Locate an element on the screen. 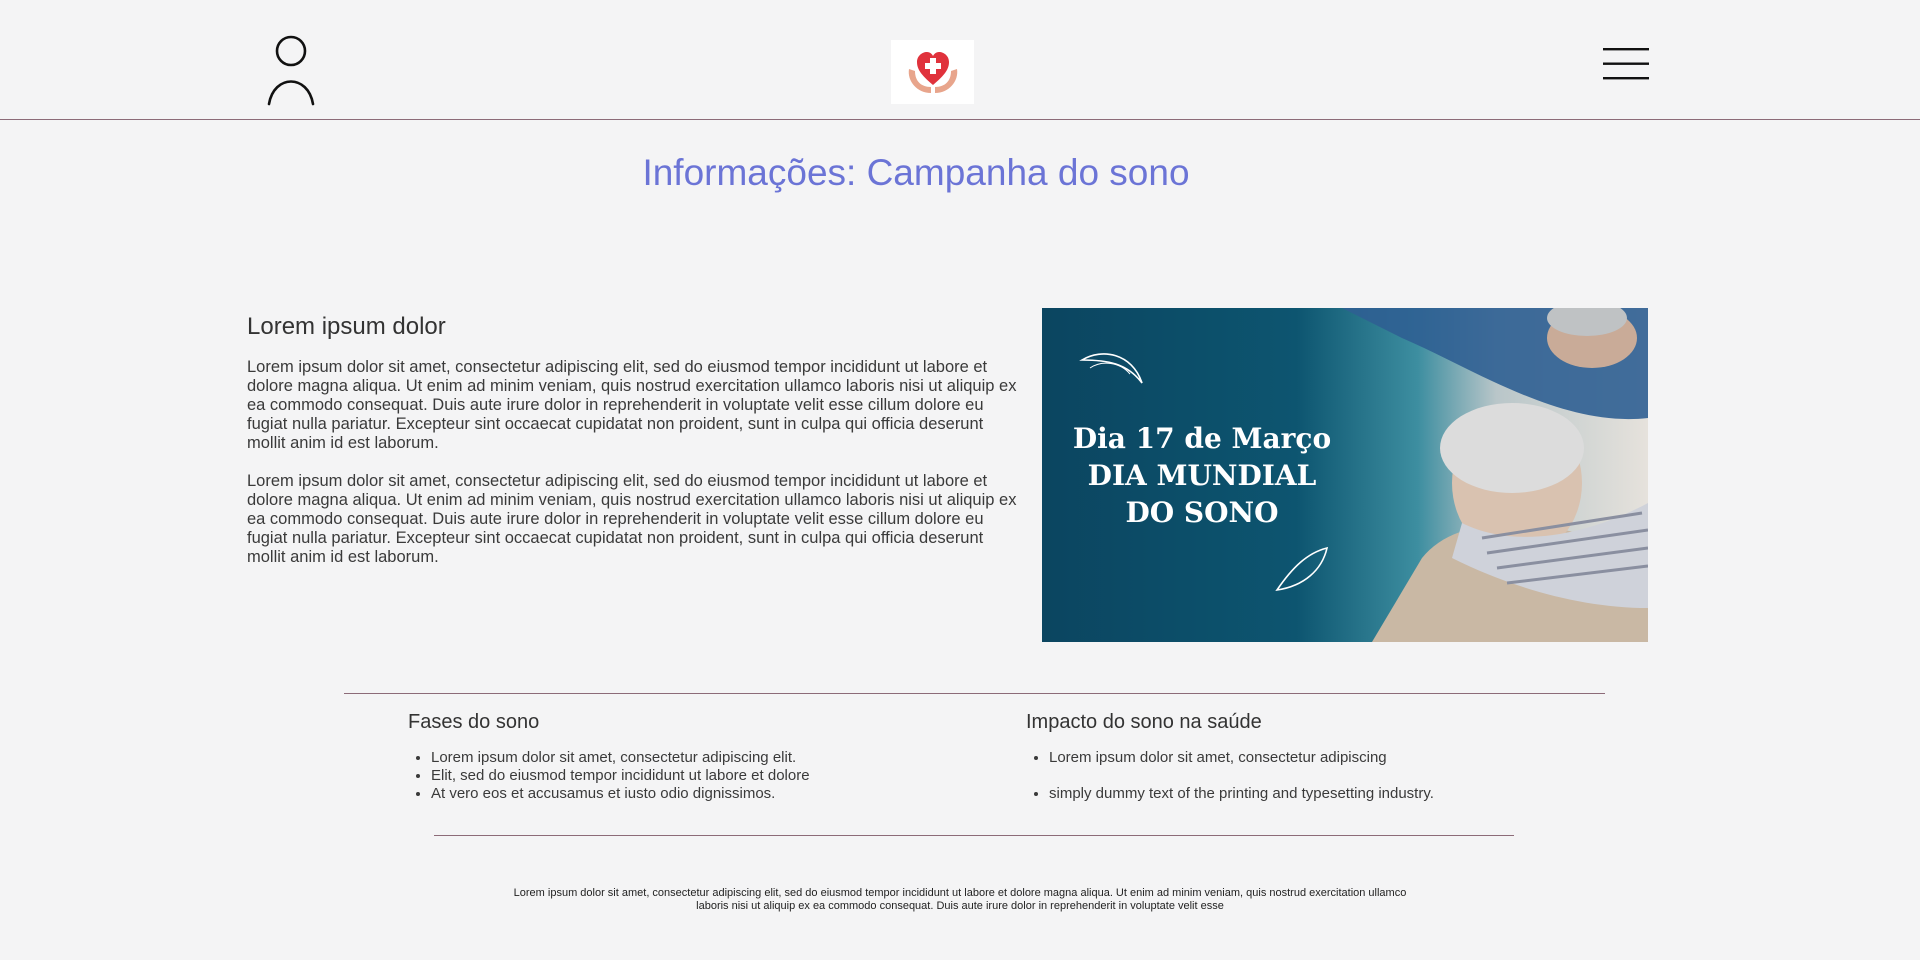  logo is located at coordinates (932, 72).